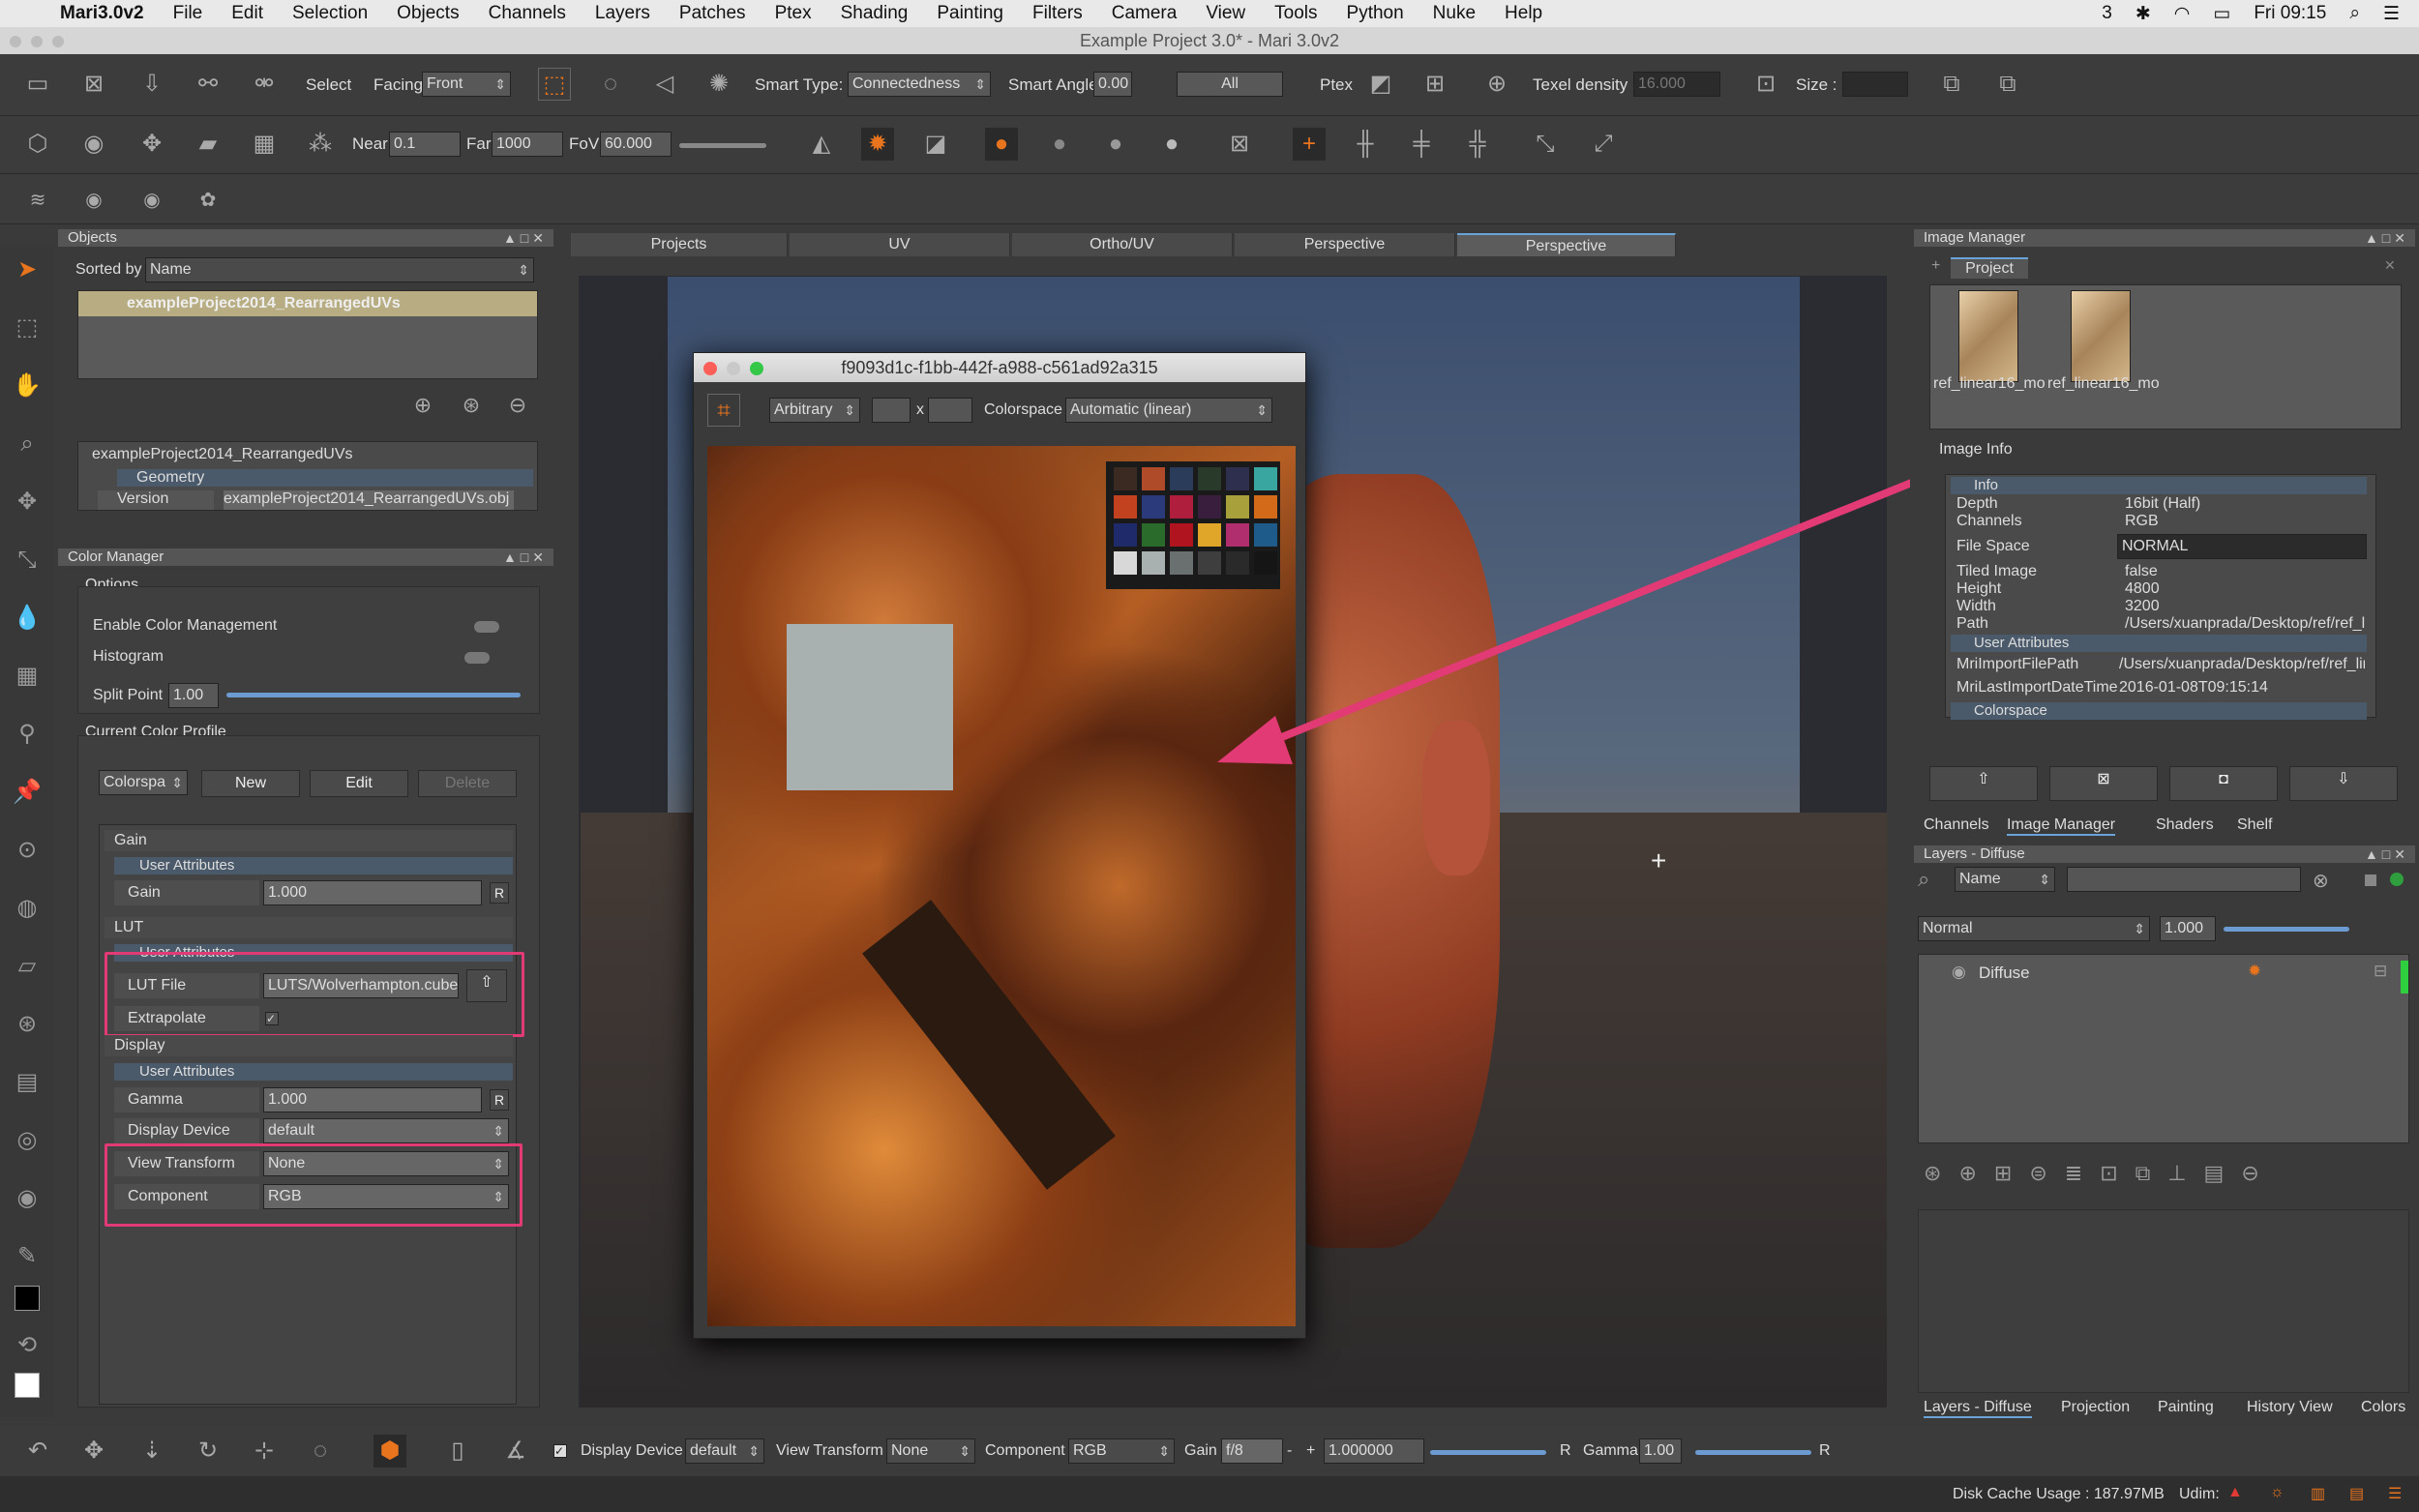  Describe the element at coordinates (920, 84) in the screenshot. I see `smart-type-select: Connectedness` at that location.